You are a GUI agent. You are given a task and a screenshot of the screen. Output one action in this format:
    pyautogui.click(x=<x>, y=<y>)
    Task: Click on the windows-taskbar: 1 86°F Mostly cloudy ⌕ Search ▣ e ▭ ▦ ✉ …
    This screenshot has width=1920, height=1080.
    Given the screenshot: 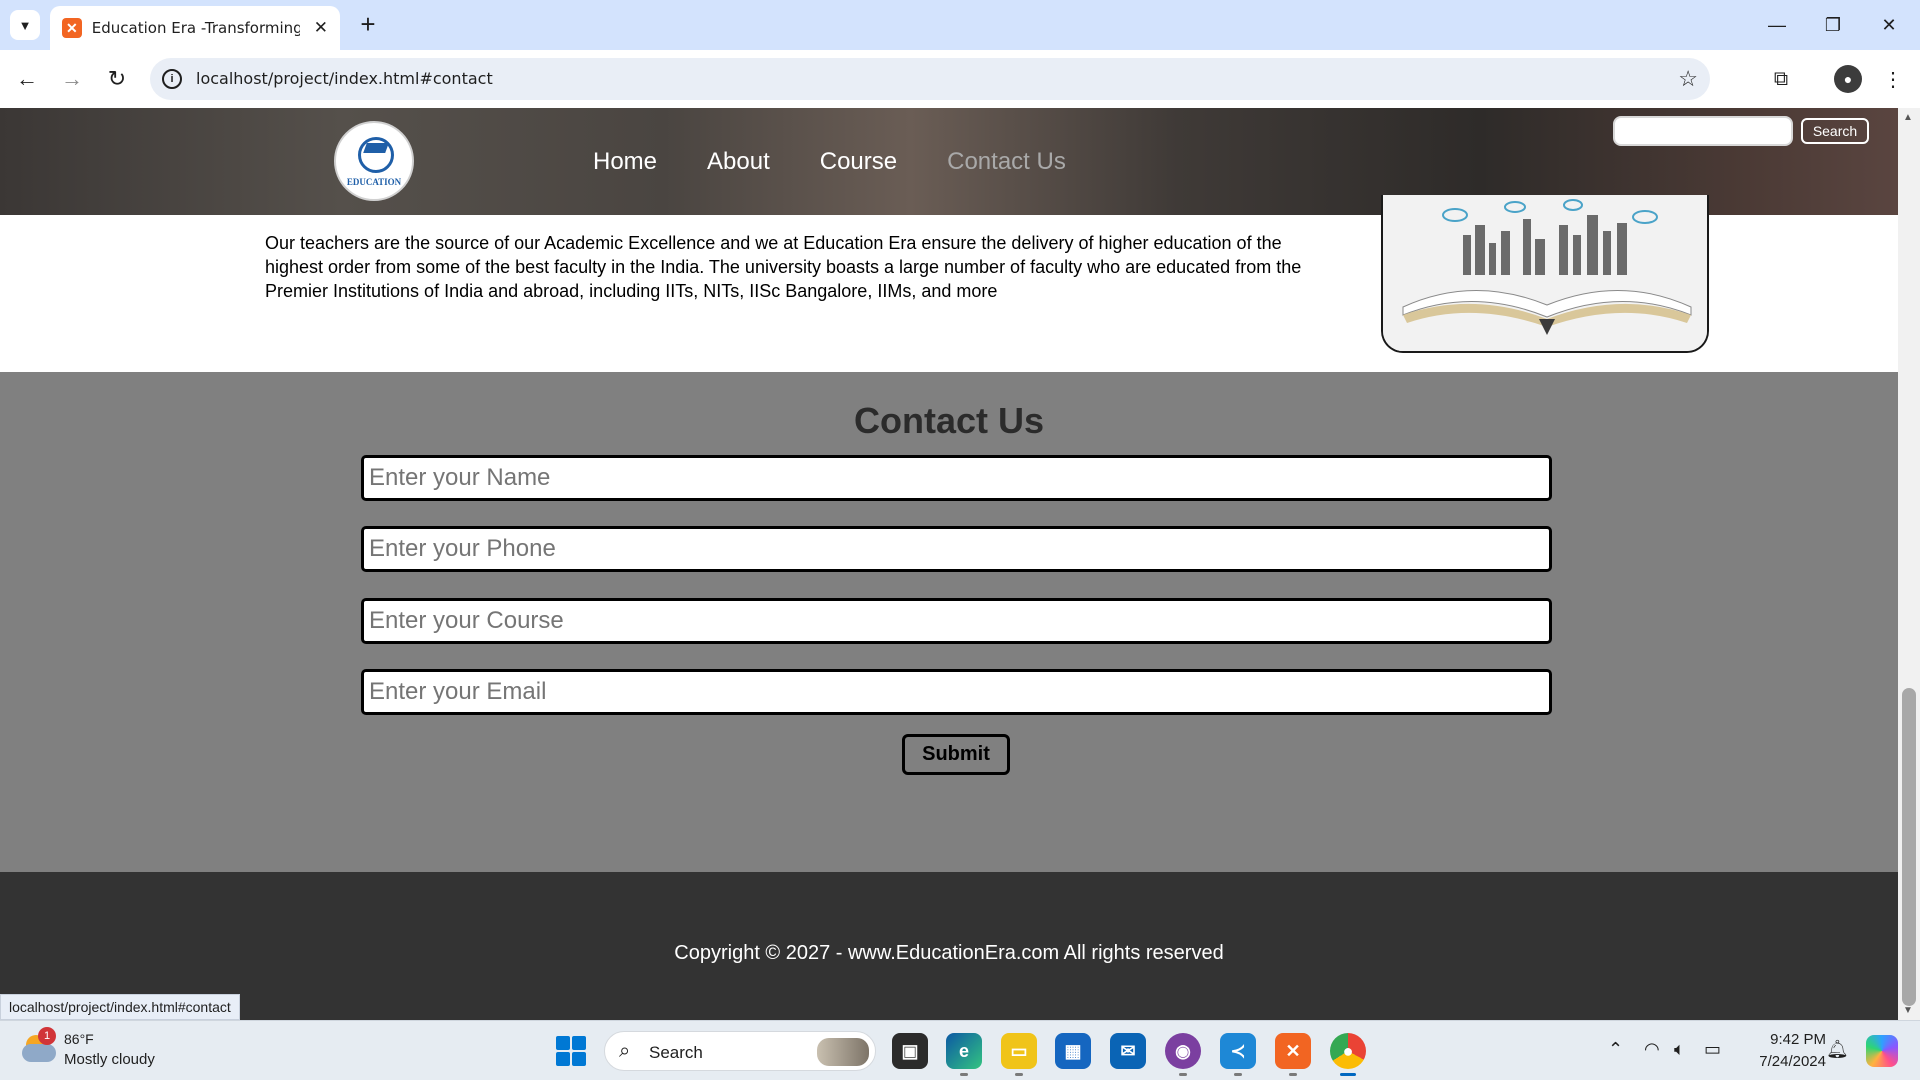 What is the action you would take?
    pyautogui.click(x=960, y=1050)
    